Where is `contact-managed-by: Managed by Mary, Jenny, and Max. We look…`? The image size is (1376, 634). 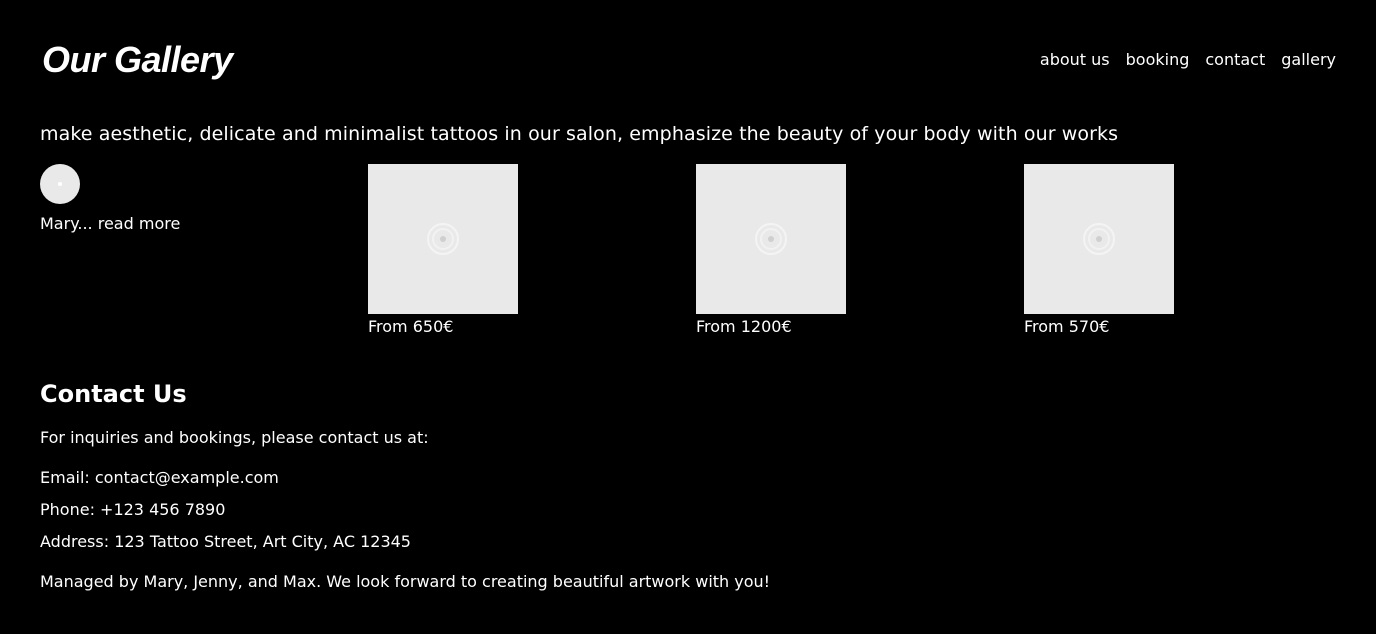
contact-managed-by: Managed by Mary, Jenny, and Max. We look… is located at coordinates (405, 581).